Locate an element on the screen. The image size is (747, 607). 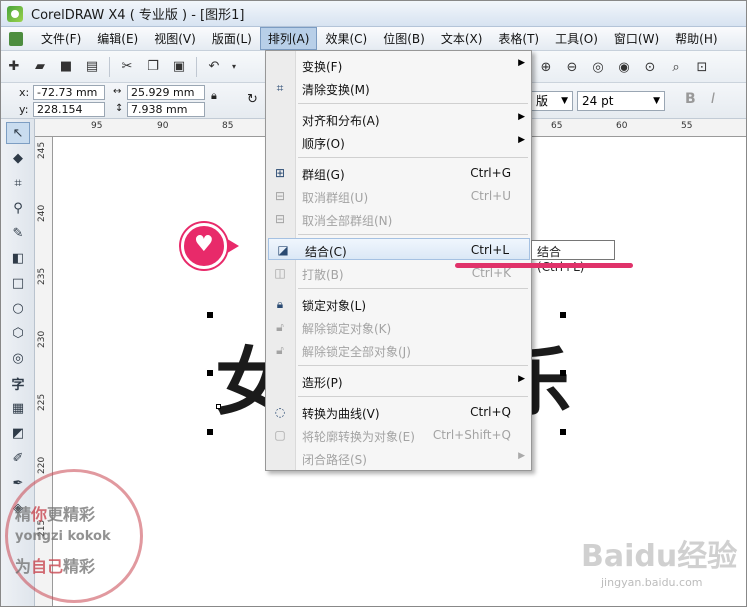
cut-icon: ✂ is located at coordinates (127, 67).